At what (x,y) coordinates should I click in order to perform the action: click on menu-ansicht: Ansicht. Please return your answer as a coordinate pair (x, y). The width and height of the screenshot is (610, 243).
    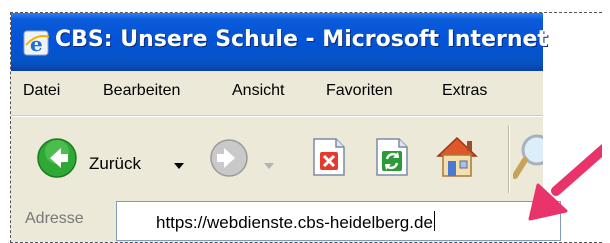
    Looking at the image, I should click on (258, 91).